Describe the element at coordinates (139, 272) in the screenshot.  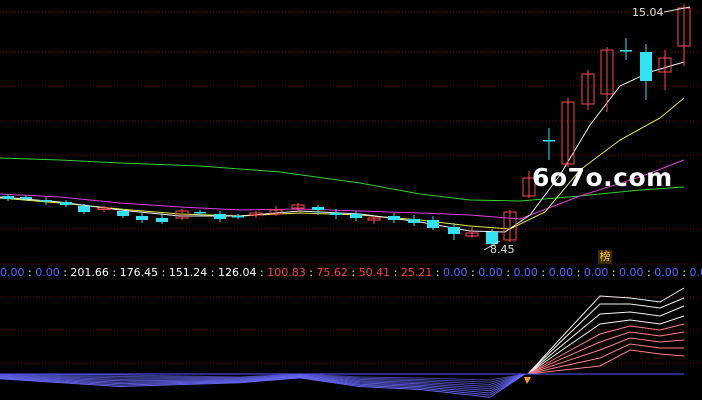
I see `indicator-value: 176.45` at that location.